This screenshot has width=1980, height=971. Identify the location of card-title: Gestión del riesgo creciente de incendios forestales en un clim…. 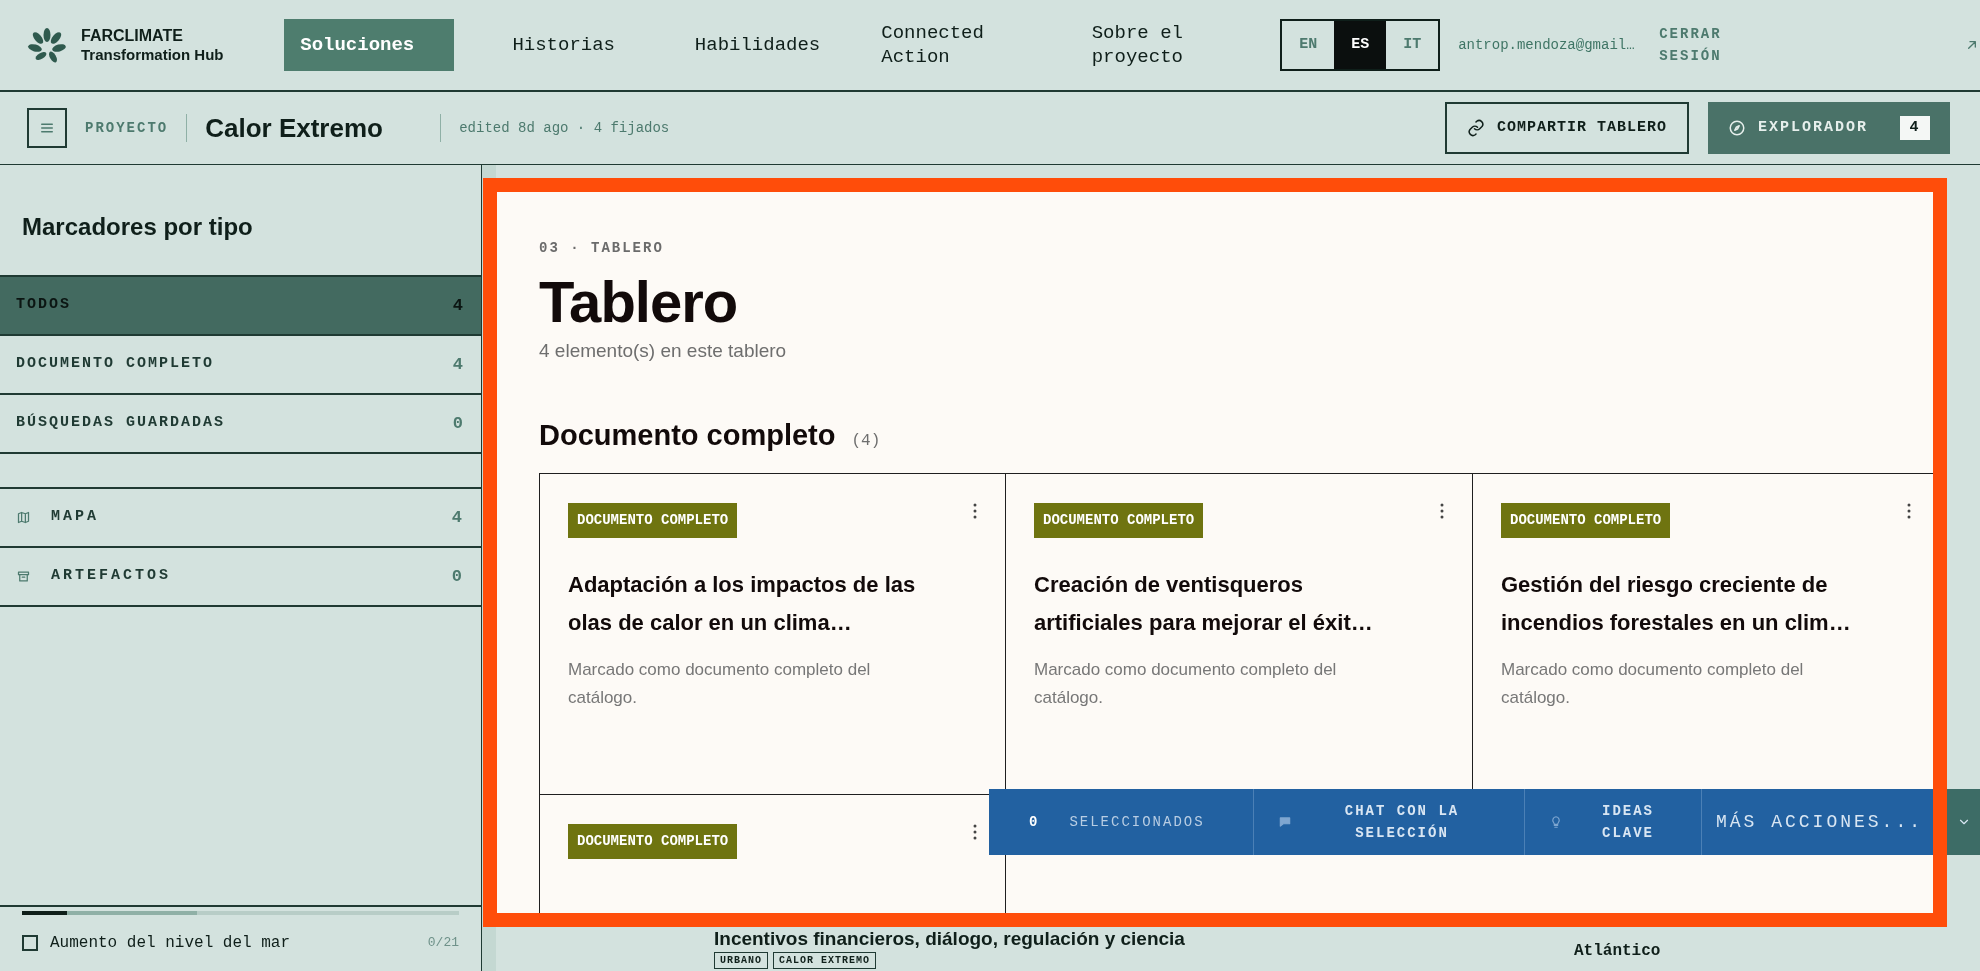
(1686, 604).